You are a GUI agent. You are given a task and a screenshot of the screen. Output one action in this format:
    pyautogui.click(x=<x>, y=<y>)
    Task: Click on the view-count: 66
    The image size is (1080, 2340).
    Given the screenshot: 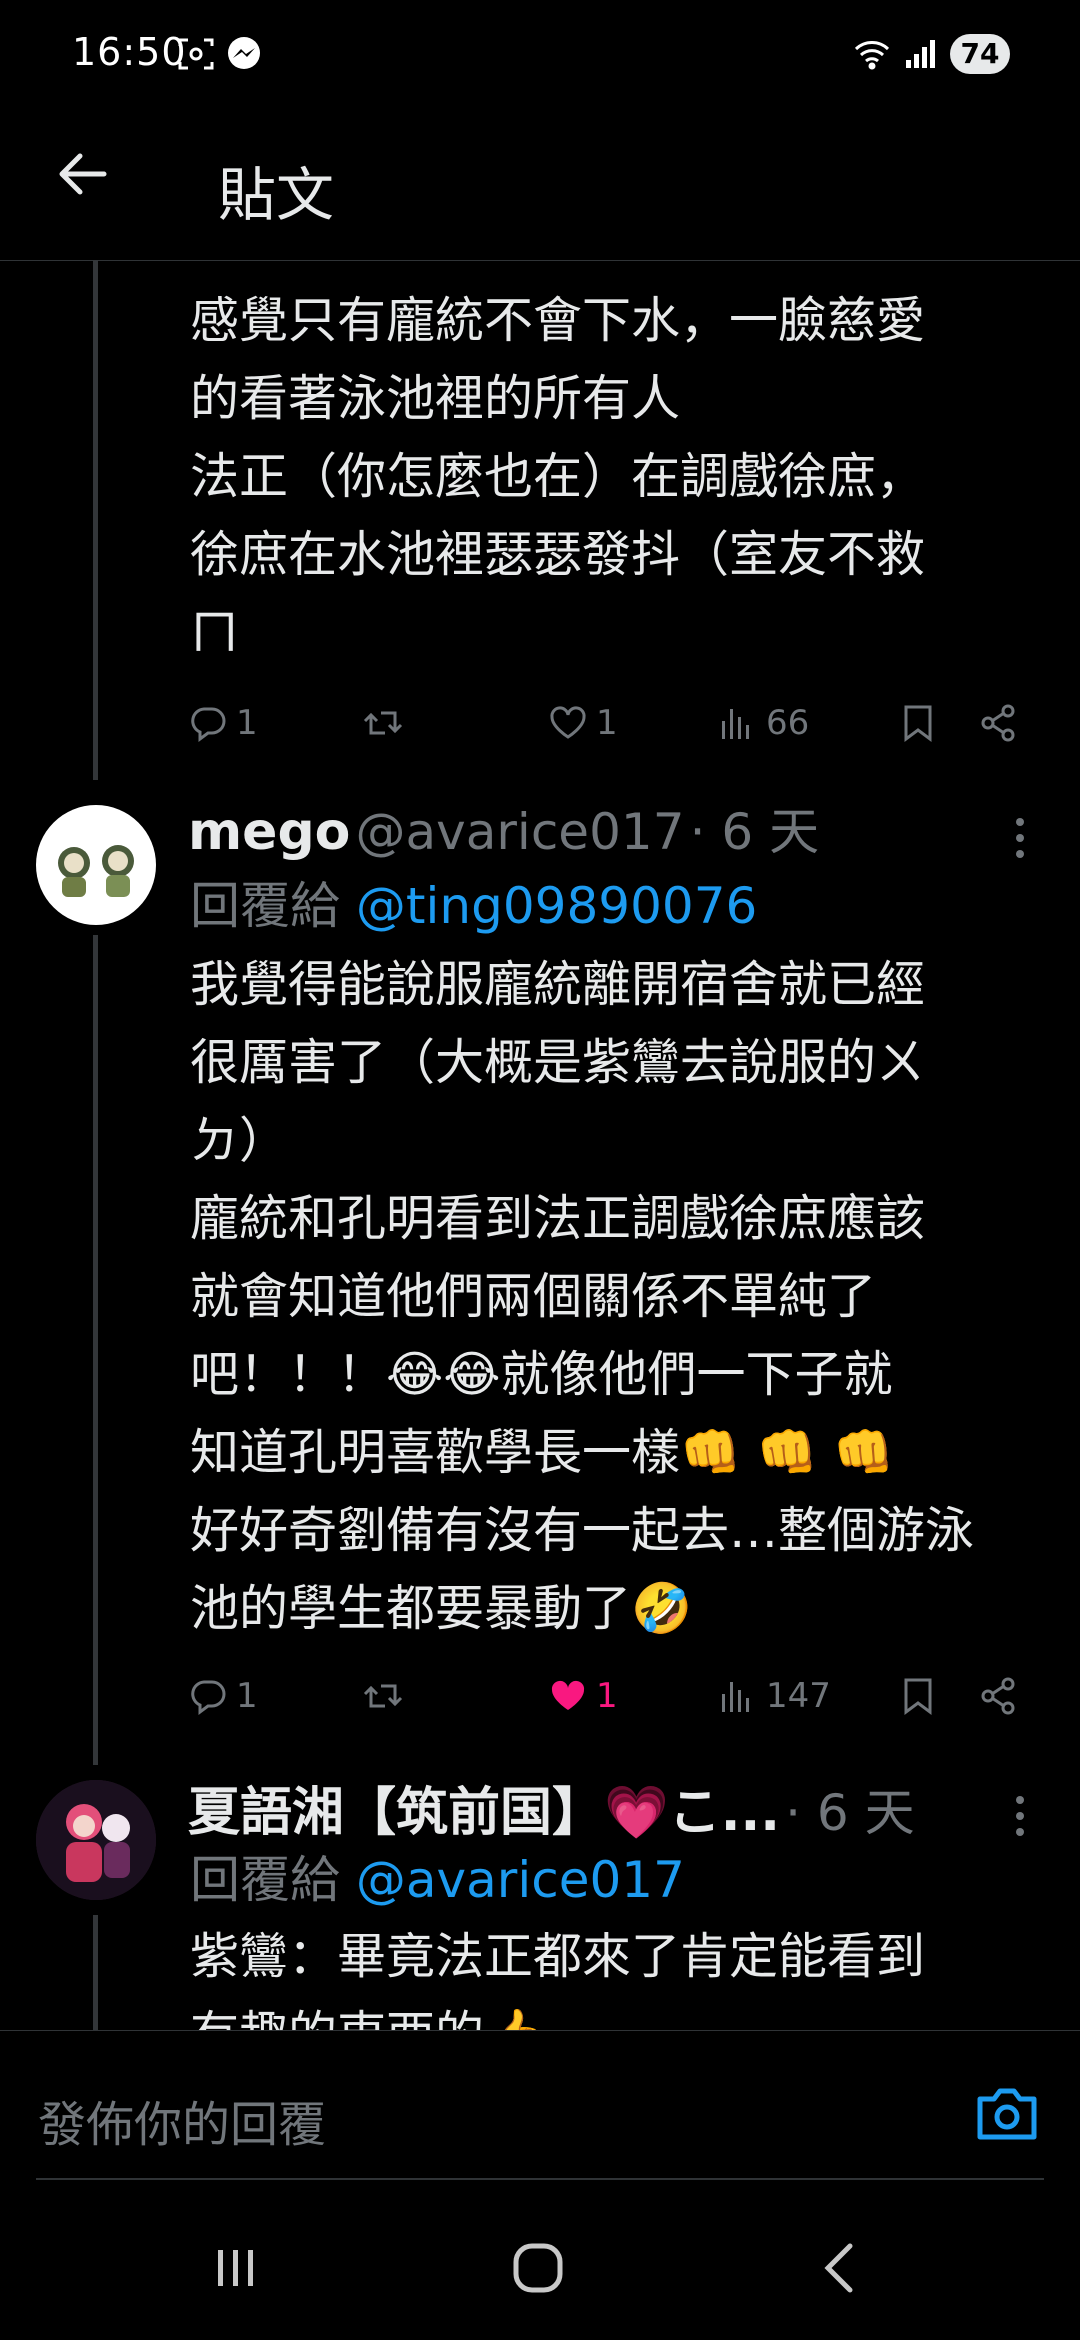 What is the action you would take?
    pyautogui.click(x=788, y=723)
    